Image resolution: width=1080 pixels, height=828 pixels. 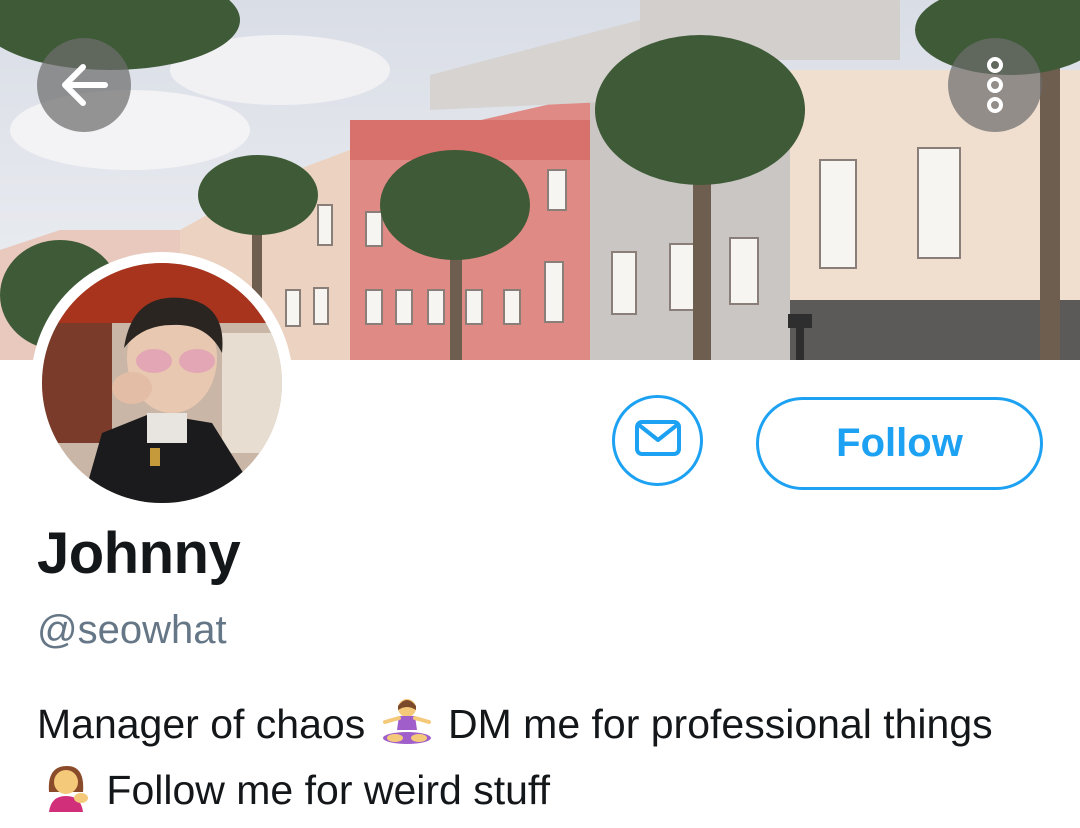 I want to click on direct-message-button, so click(x=657, y=440).